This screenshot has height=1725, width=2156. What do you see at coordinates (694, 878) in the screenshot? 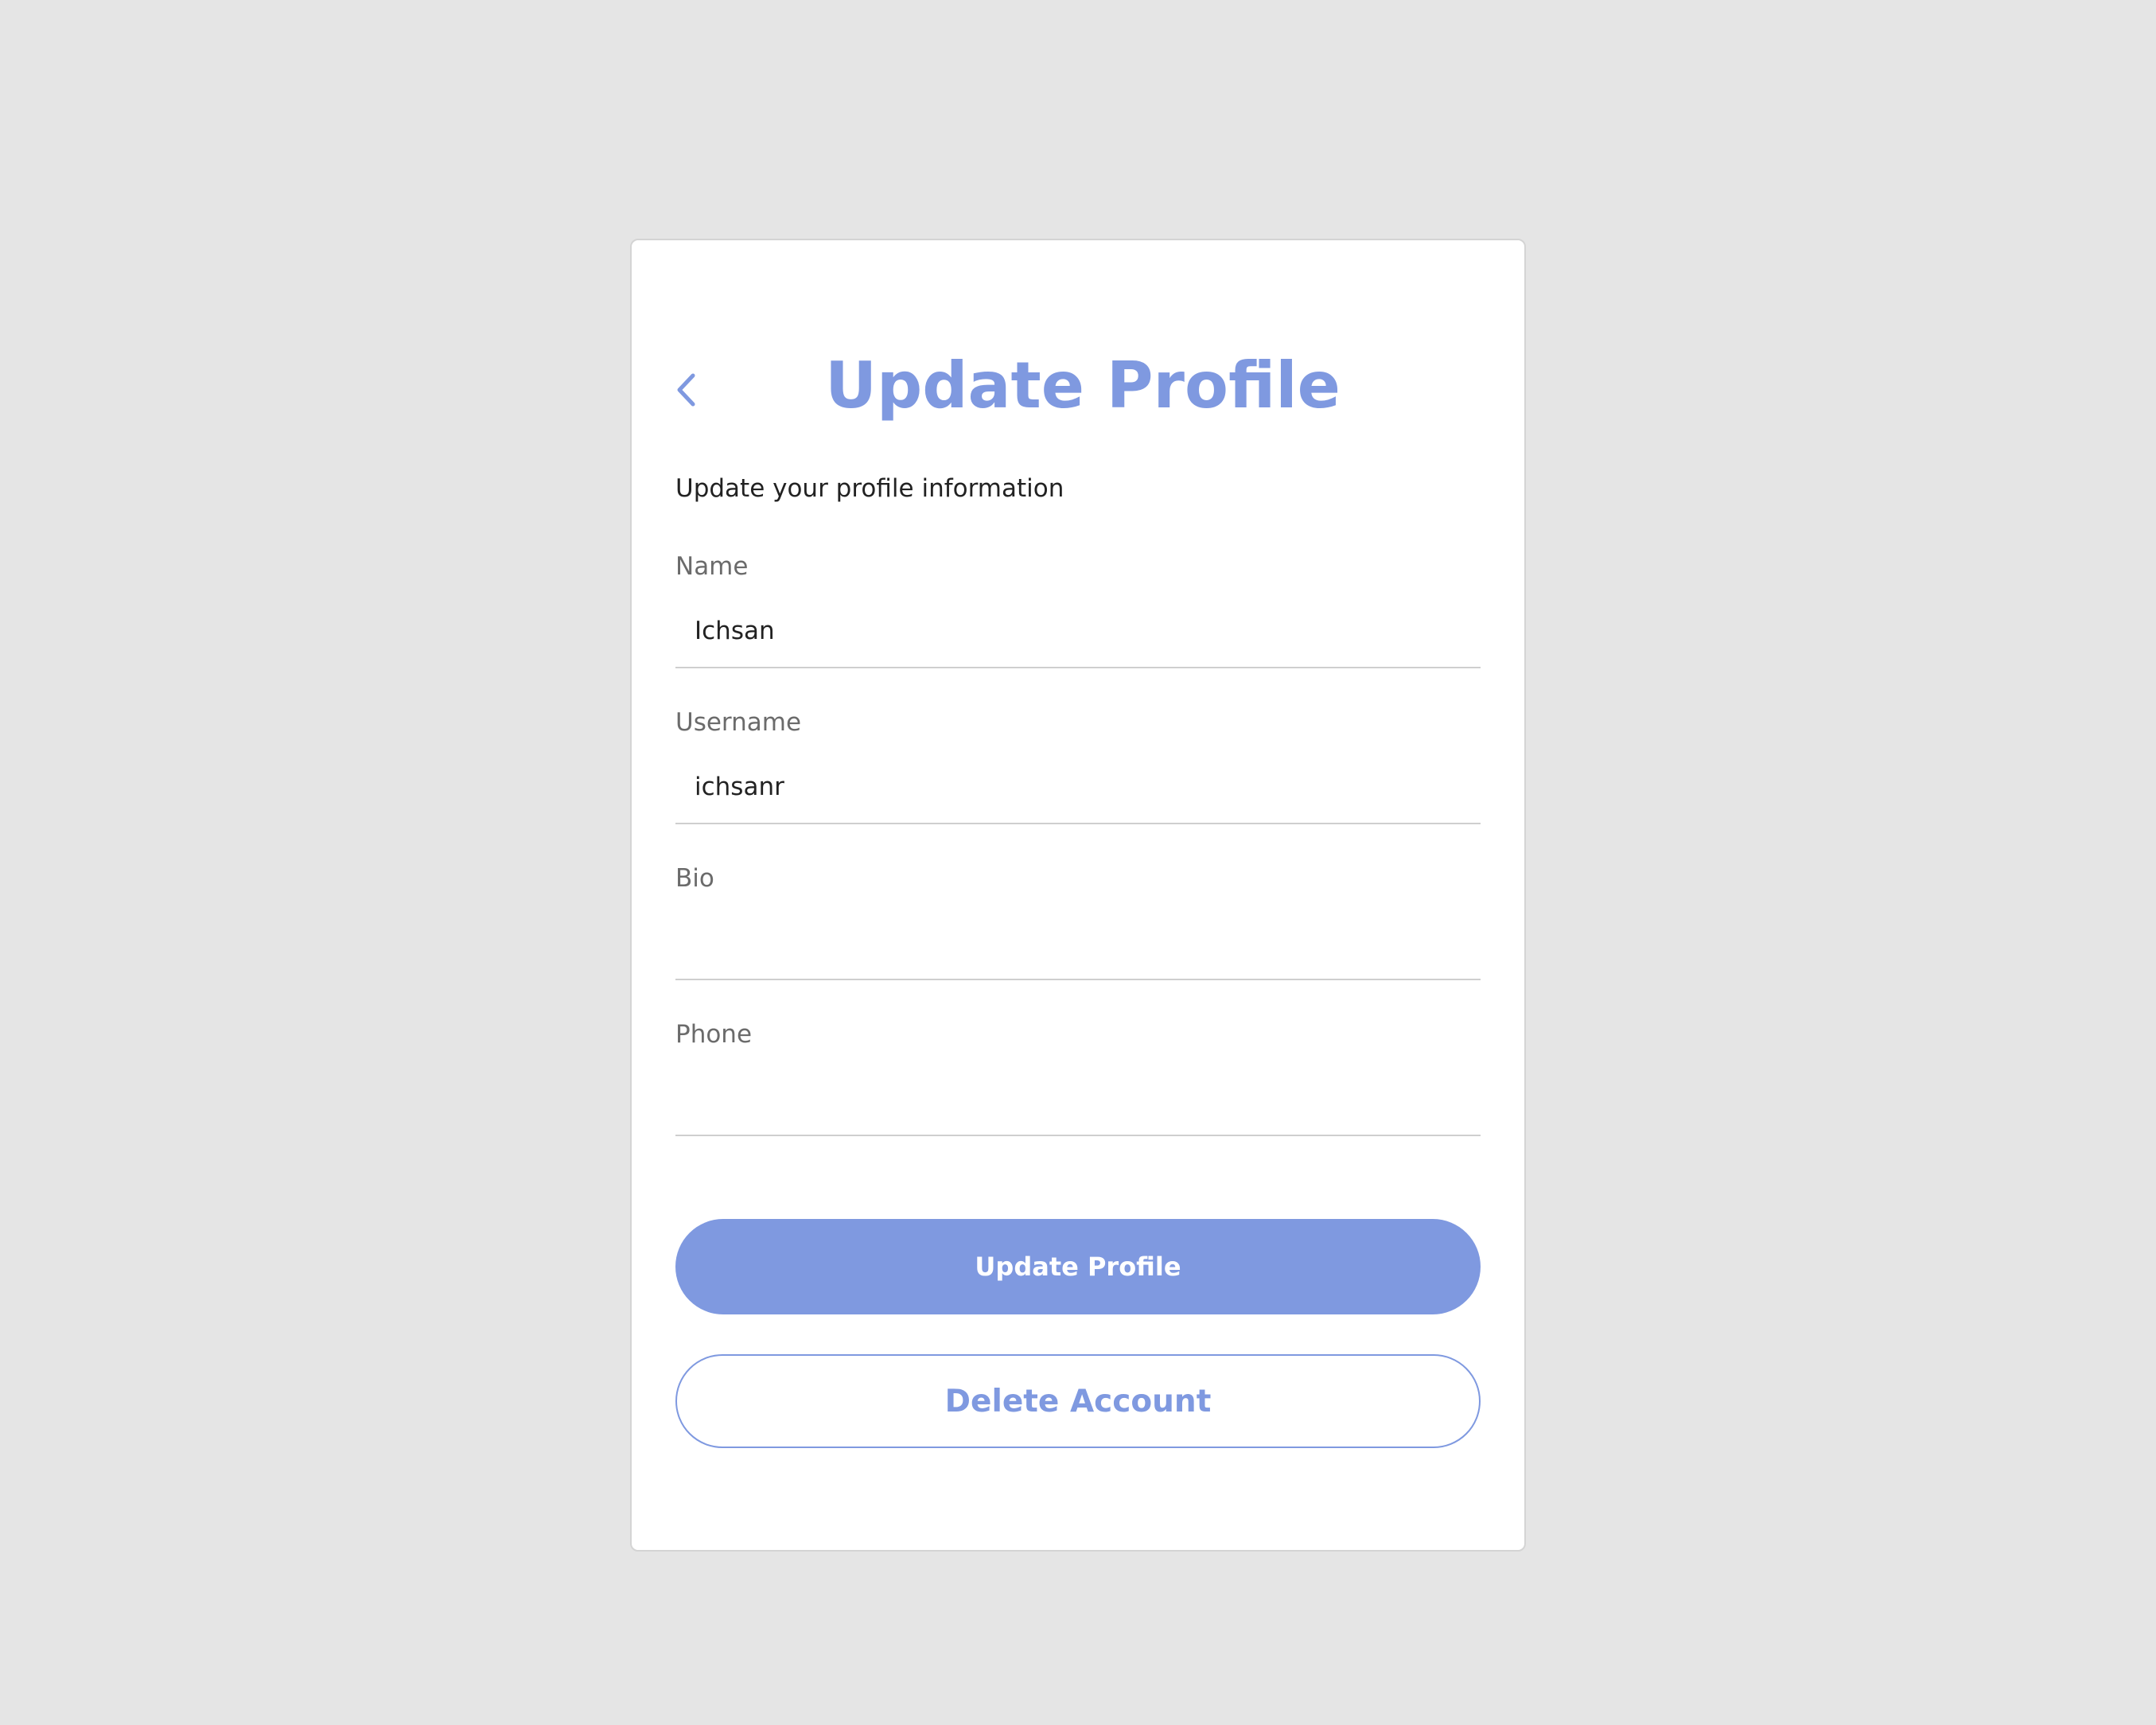
I see `bio-label: Bio` at bounding box center [694, 878].